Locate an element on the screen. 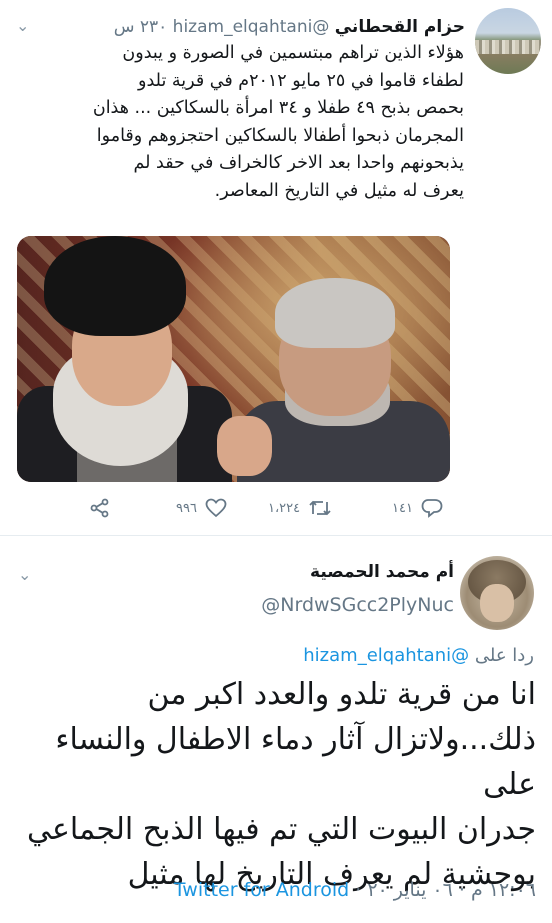  author-handle: @hizam_elqahtani is located at coordinates (251, 27).